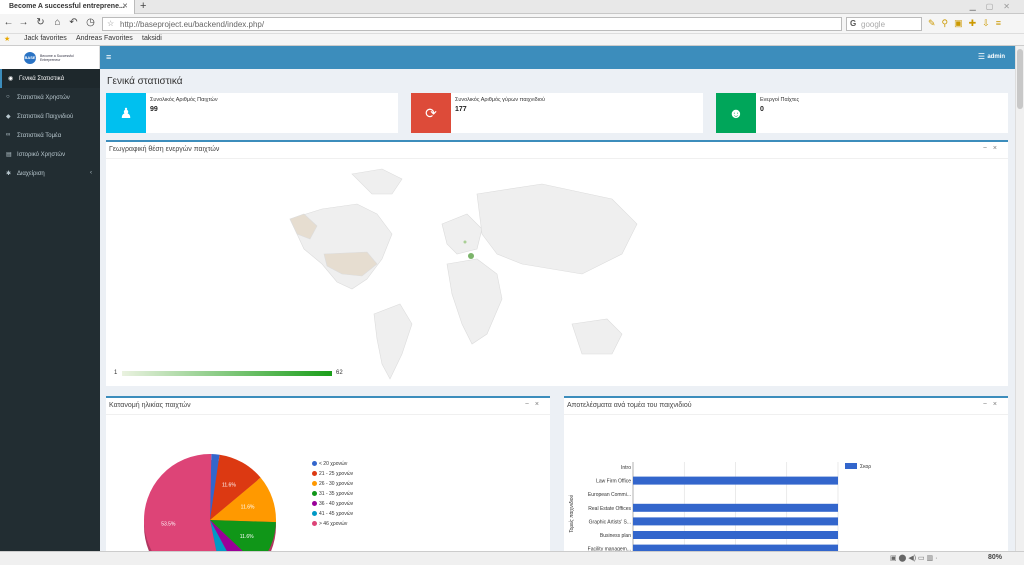 This screenshot has width=1024, height=565. What do you see at coordinates (461, 109) in the screenshot?
I see `stat-value: 177` at bounding box center [461, 109].